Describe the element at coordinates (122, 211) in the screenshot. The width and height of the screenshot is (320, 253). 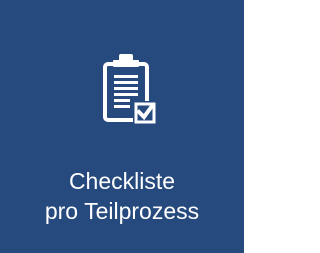
I see `tile-label-line2: pro Teilprozess` at that location.